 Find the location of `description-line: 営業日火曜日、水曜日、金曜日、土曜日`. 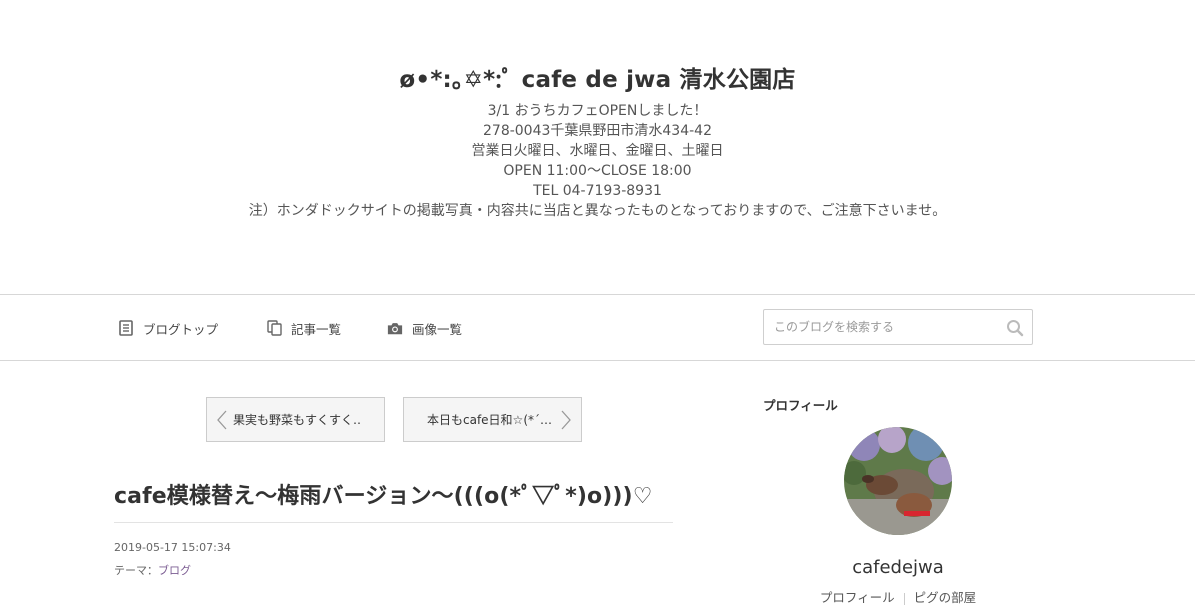

description-line: 営業日火曜日、水曜日、金曜日、土曜日 is located at coordinates (597, 151).